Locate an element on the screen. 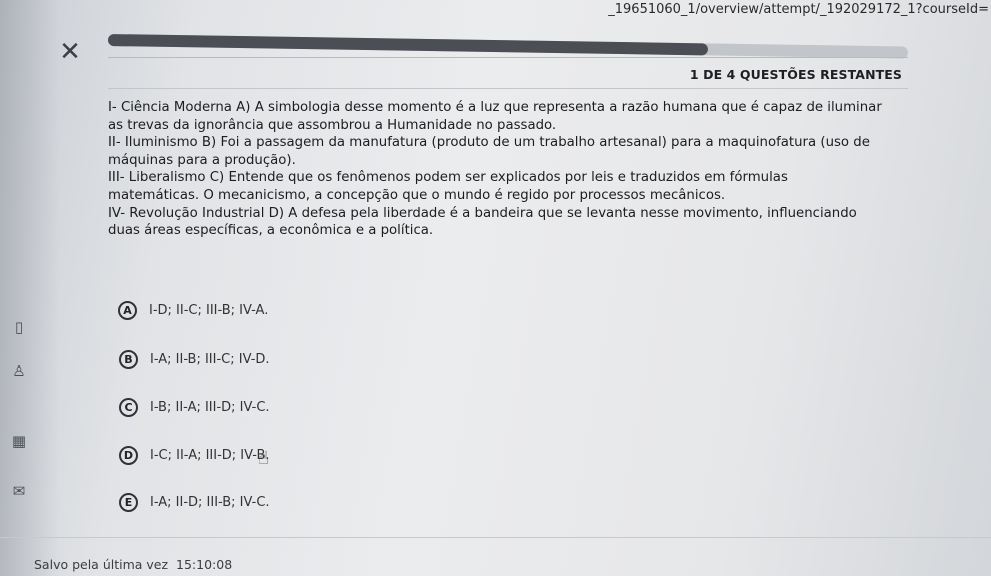 This screenshot has width=991, height=576. saved-label: Salvo pela última vez is located at coordinates (101, 564).